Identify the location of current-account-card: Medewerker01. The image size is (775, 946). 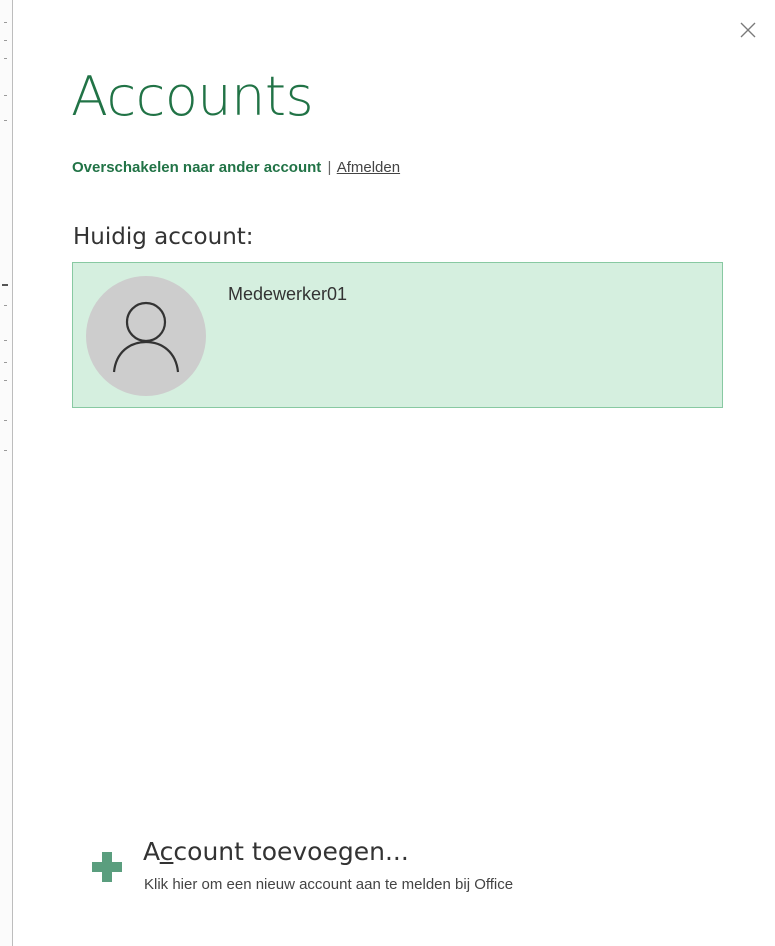
(397, 335).